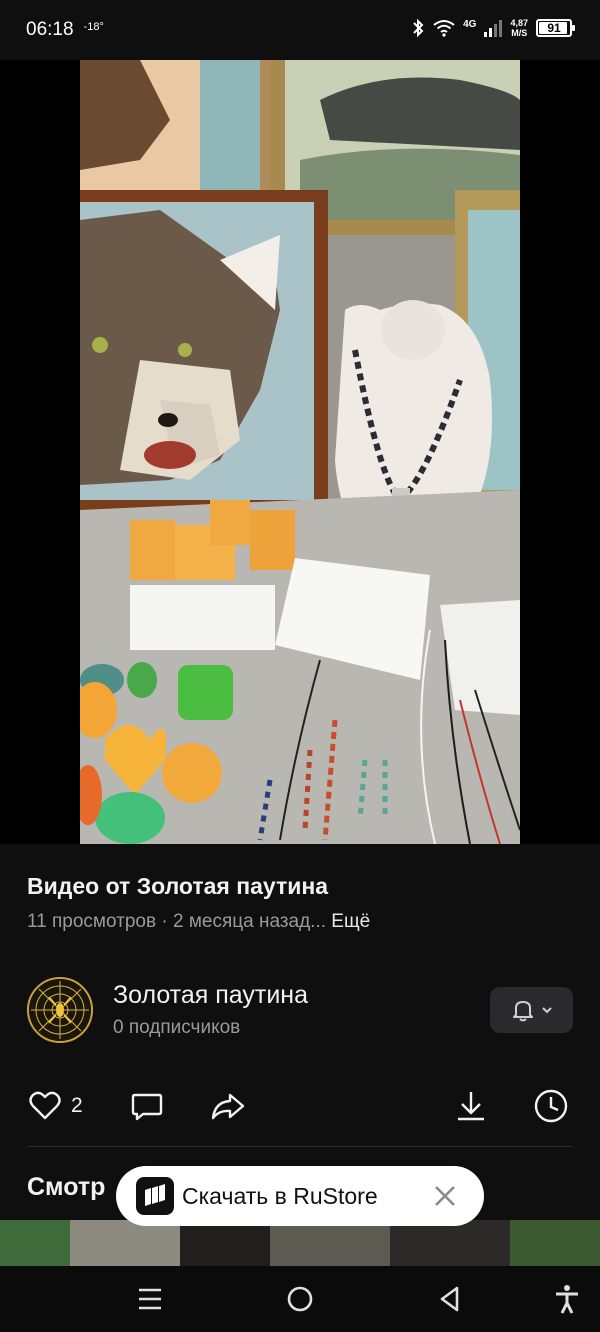  I want to click on comment-button, so click(147, 1106).